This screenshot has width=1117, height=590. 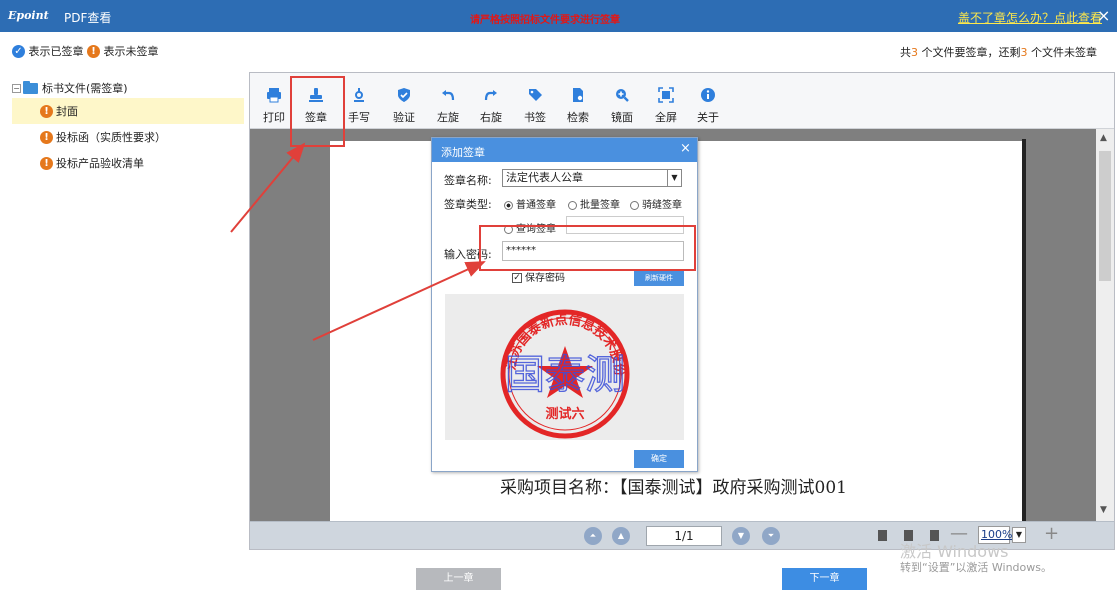 I want to click on activation-watermark-text: 转到“设置”以激活 Windows。, so click(x=976, y=567).